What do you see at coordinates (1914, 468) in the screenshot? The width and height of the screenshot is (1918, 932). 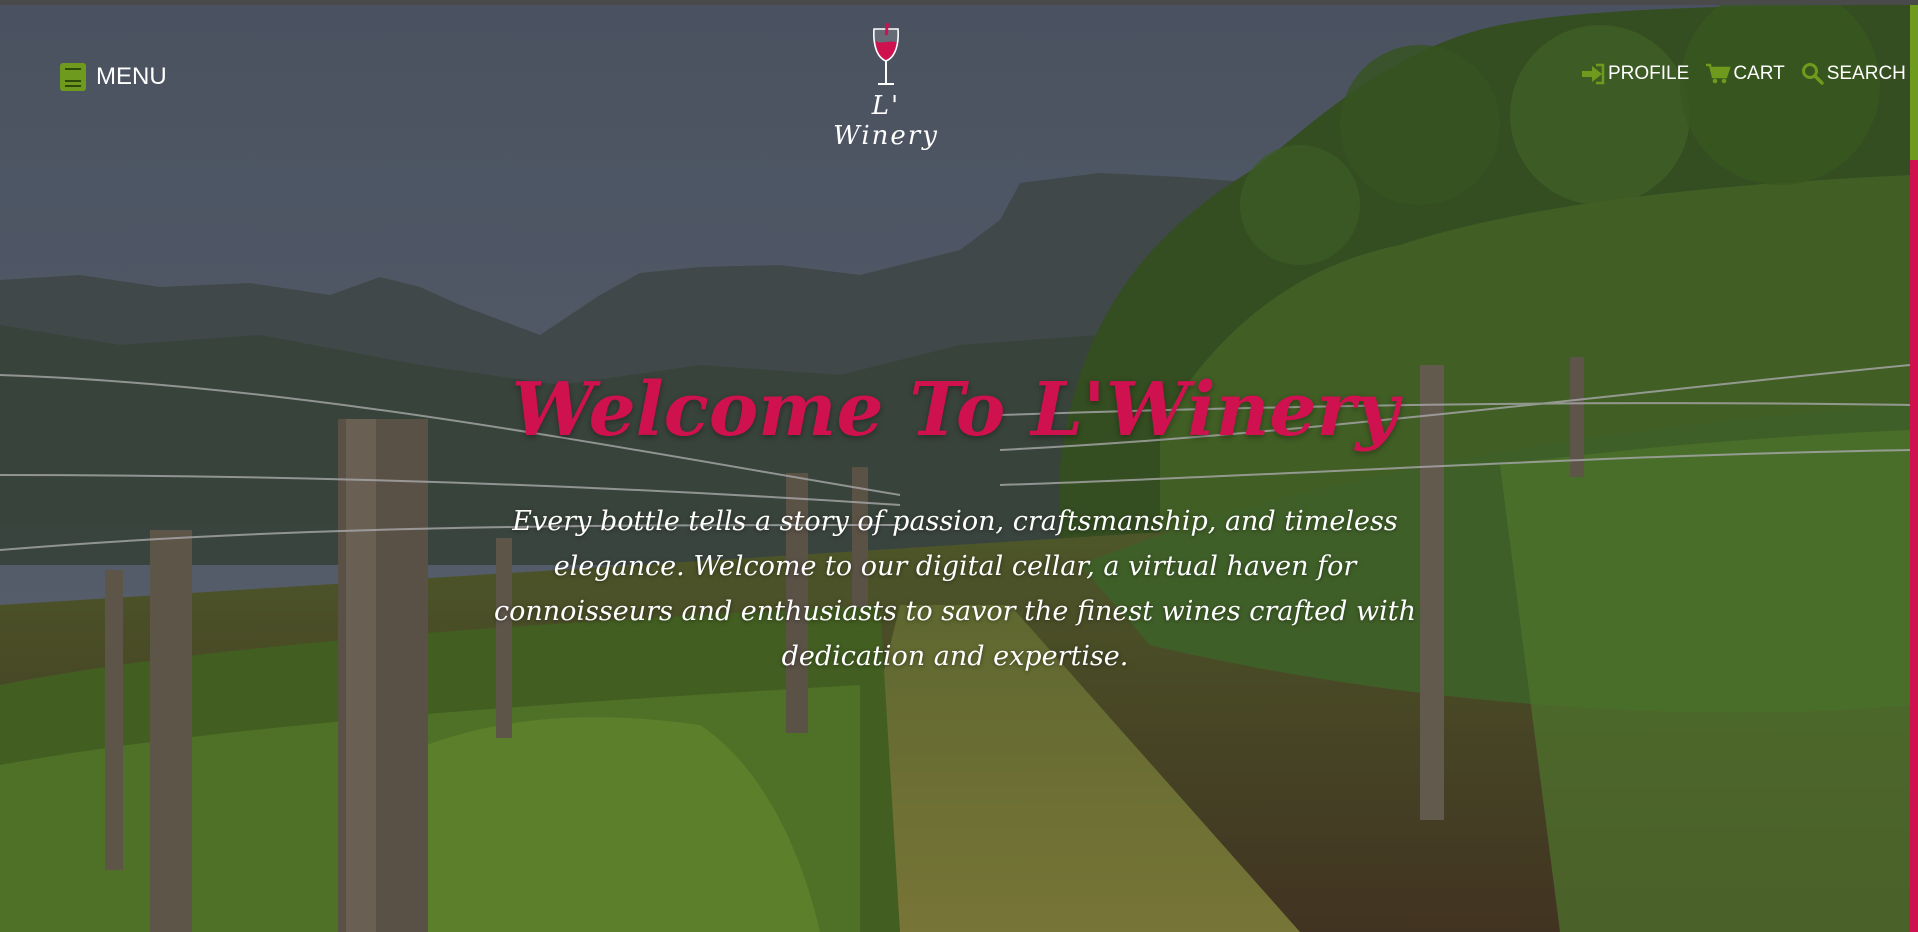 I see `page-scrollbar` at bounding box center [1914, 468].